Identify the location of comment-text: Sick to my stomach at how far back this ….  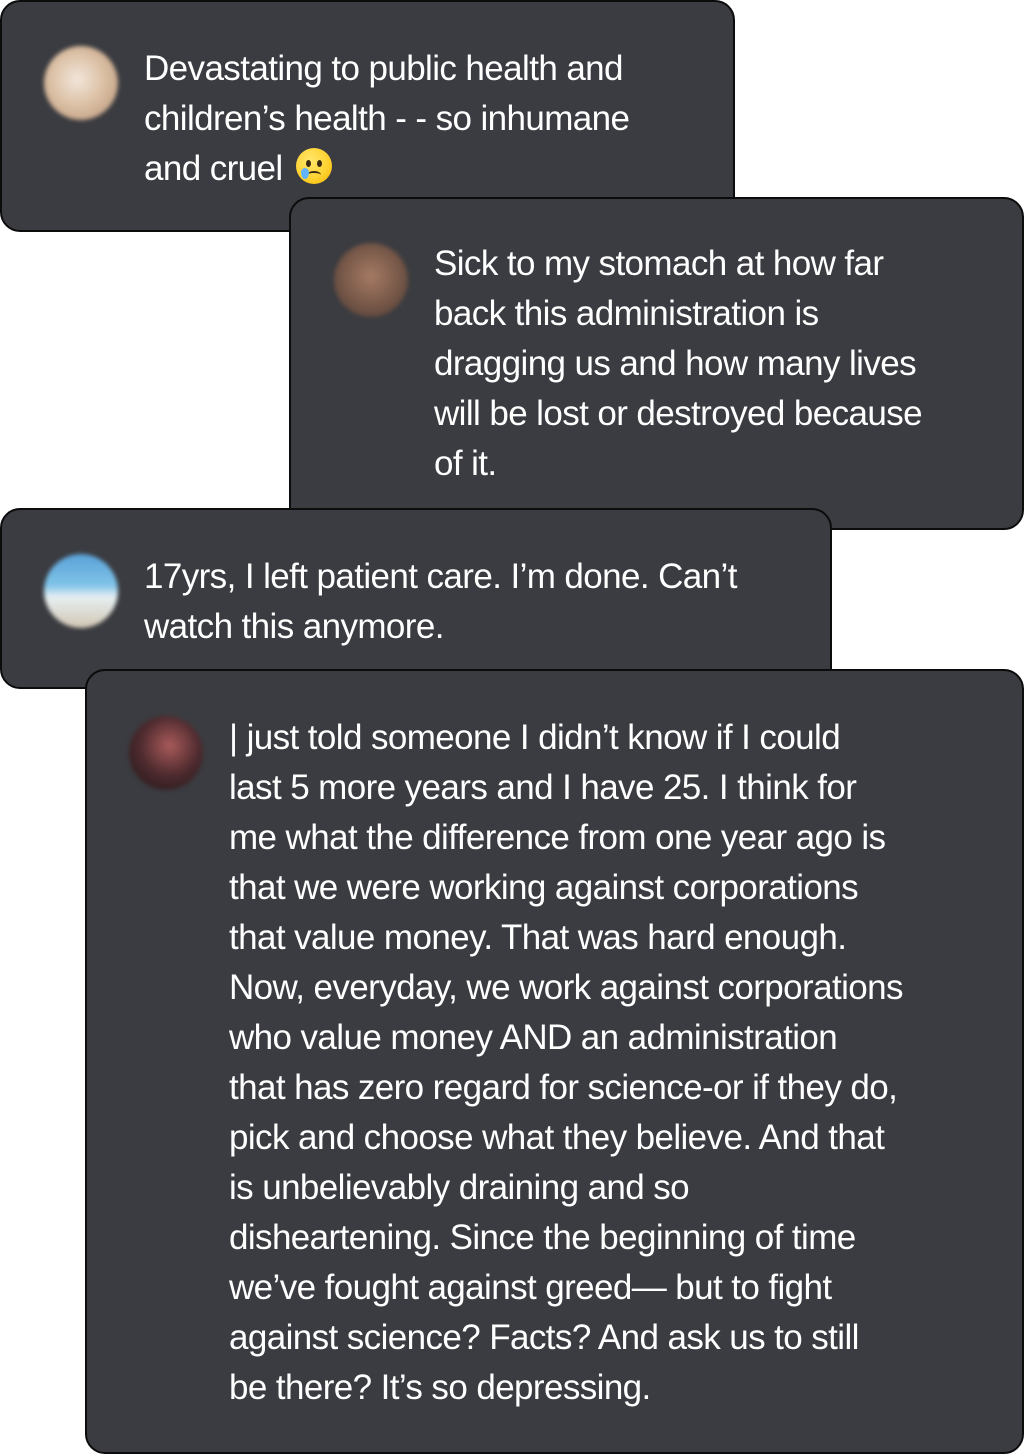
(678, 363).